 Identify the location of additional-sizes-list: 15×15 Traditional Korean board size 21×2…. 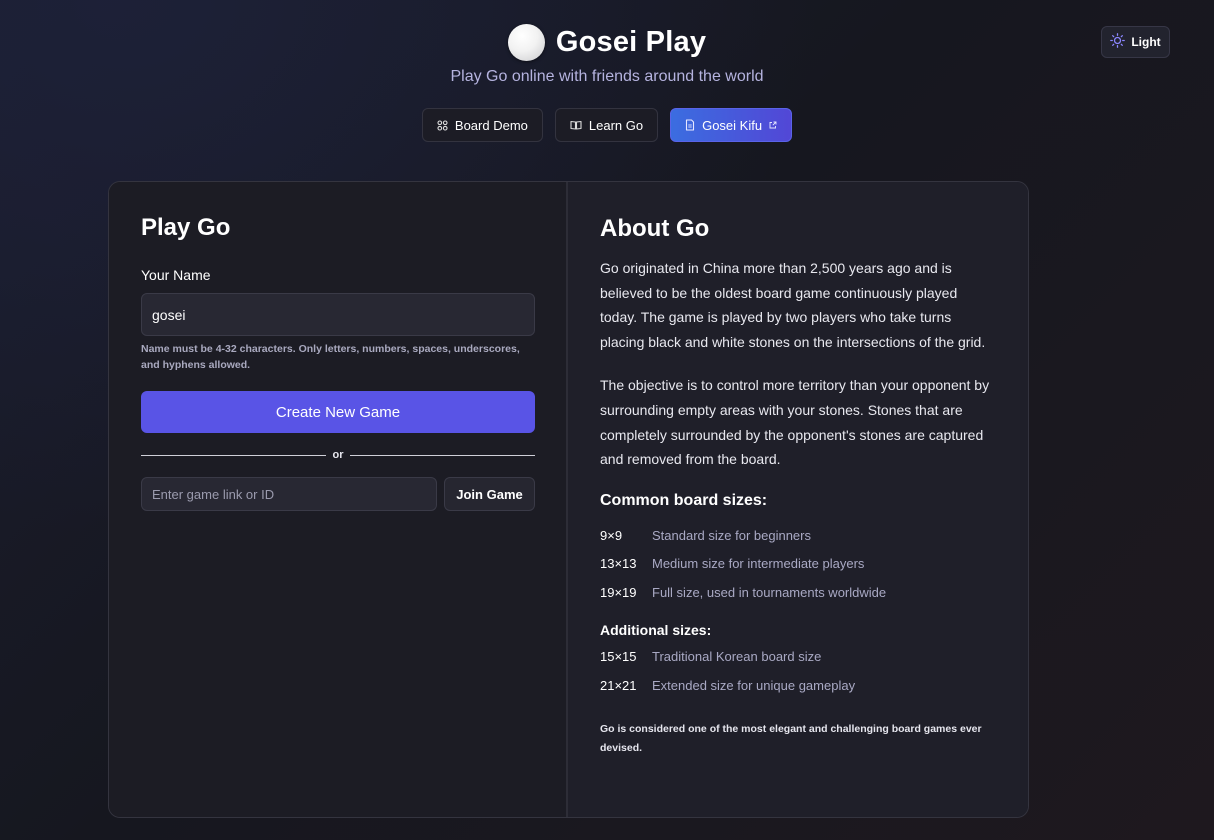
(798, 670).